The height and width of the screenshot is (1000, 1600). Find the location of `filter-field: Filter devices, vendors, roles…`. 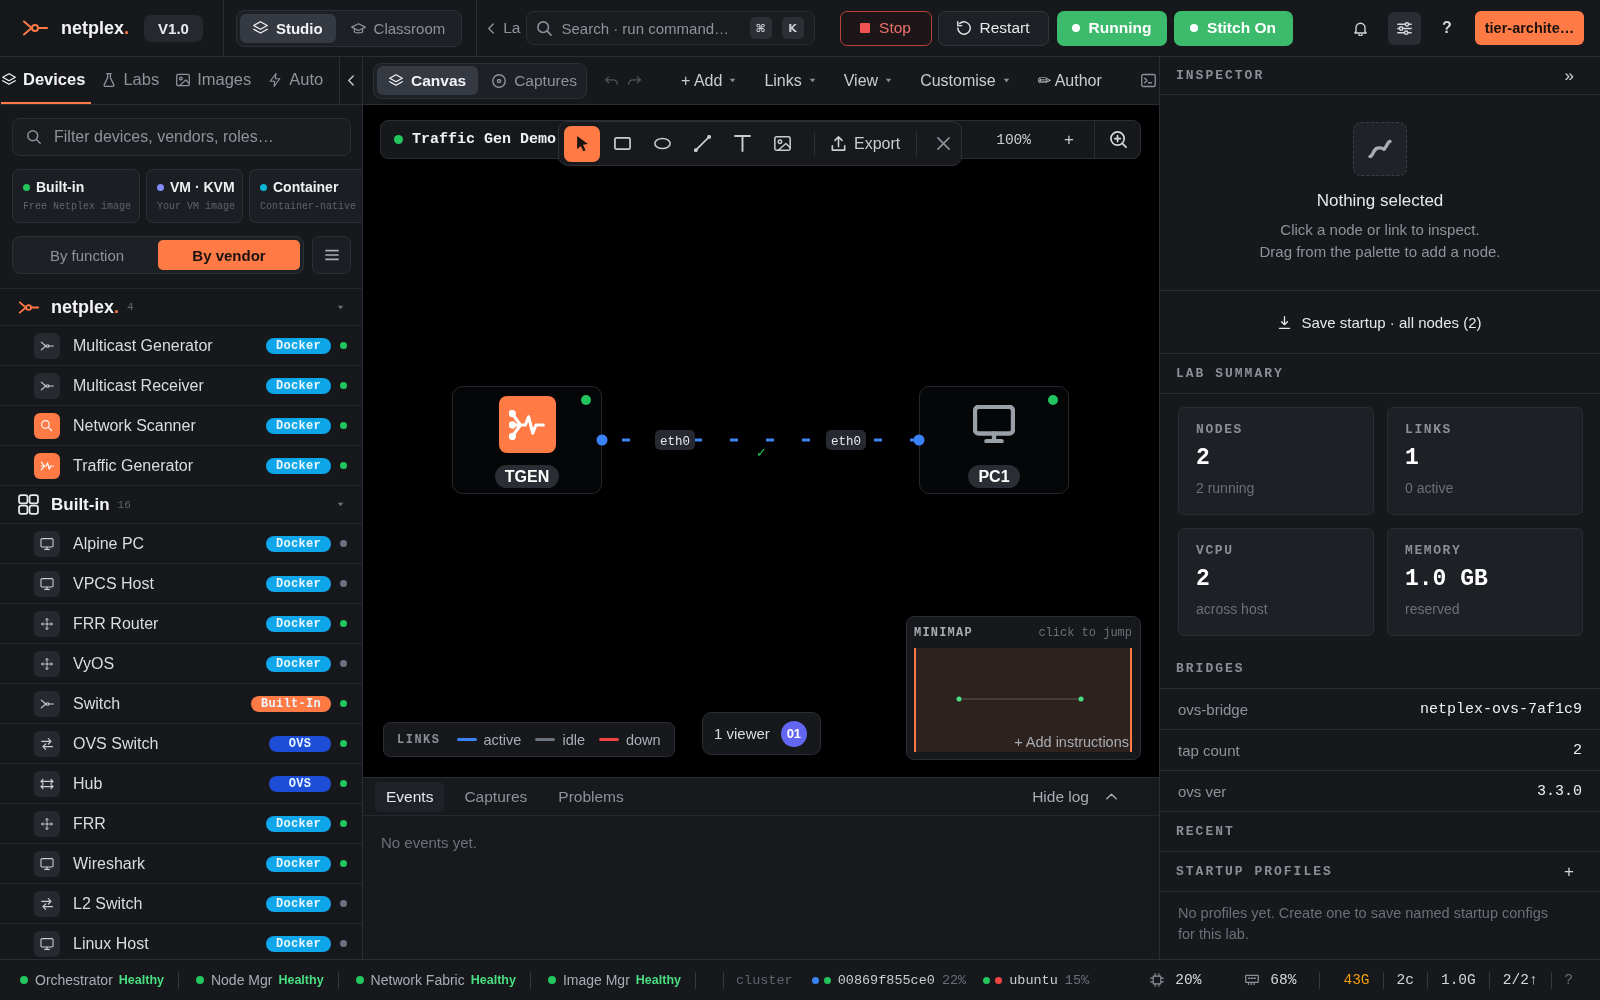

filter-field: Filter devices, vendors, roles… is located at coordinates (181, 137).